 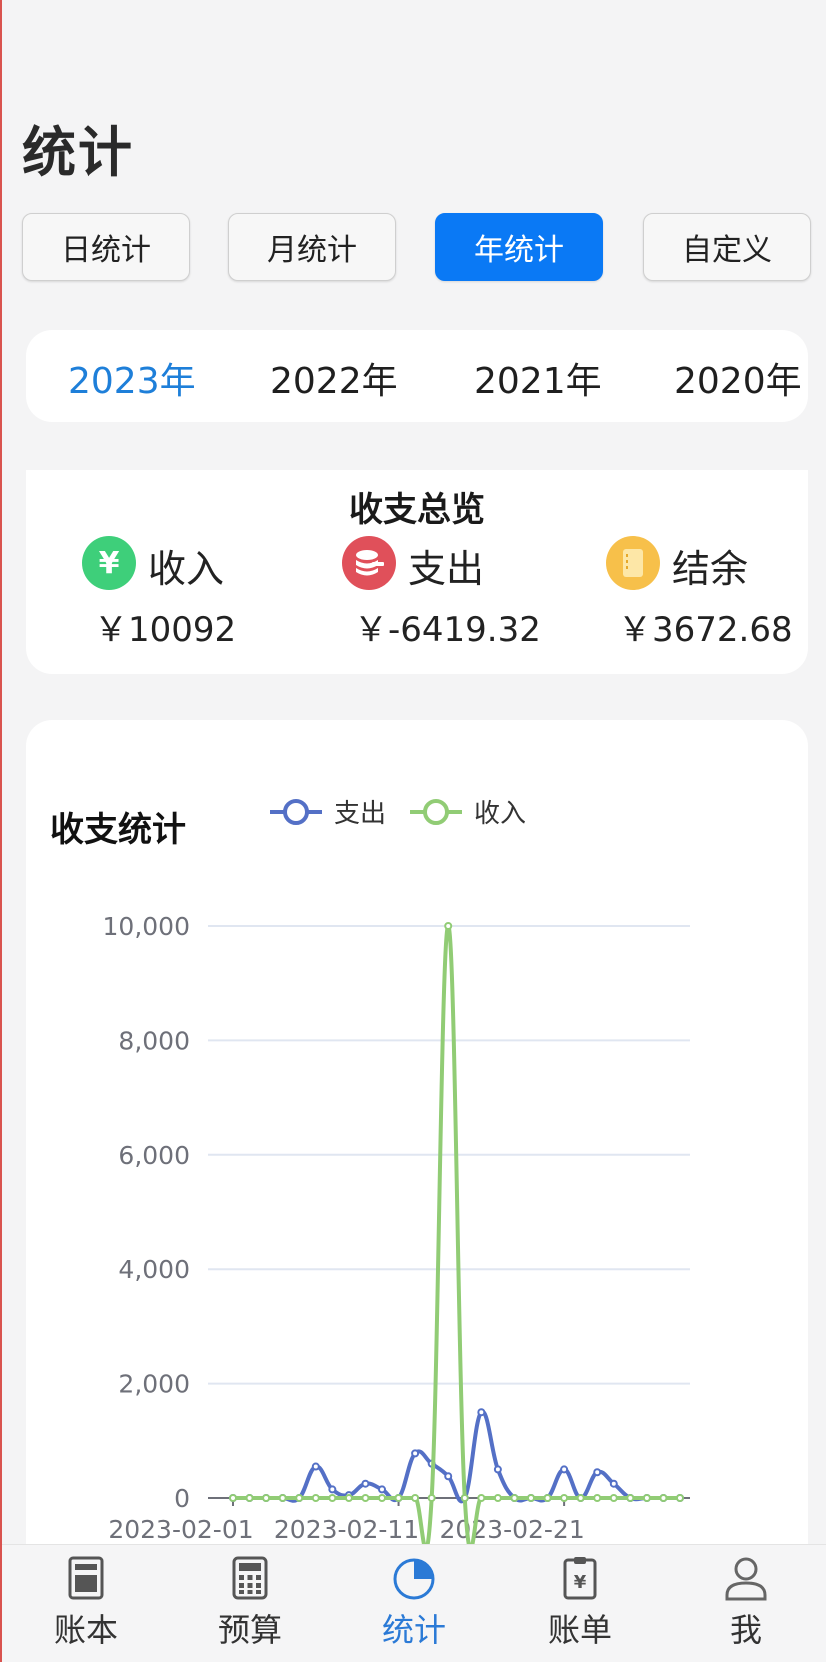 What do you see at coordinates (414, 1579) in the screenshot?
I see `pie-chart-icon` at bounding box center [414, 1579].